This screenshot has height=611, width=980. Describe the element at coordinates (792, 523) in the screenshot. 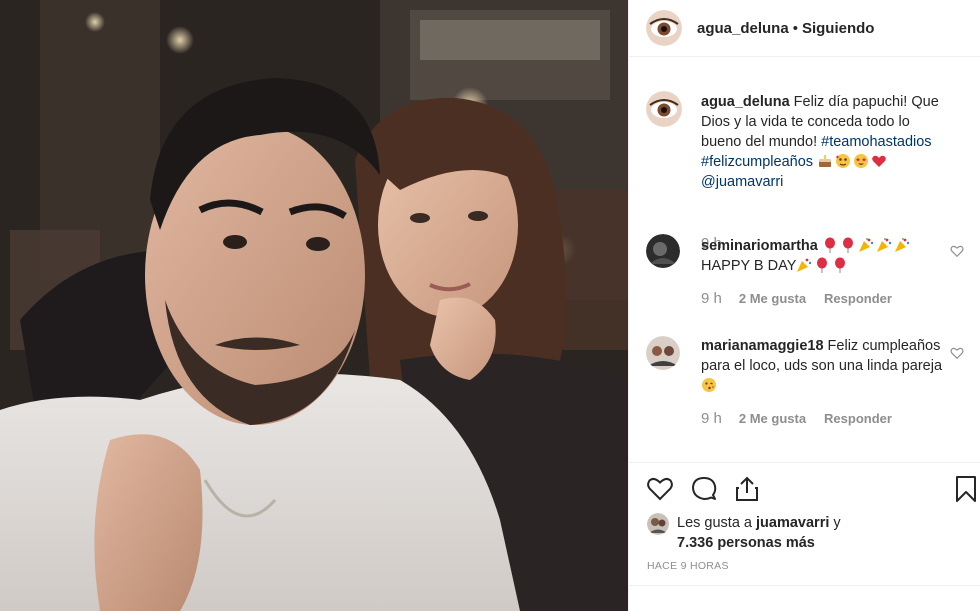

I see `liker-username: juamavarri` at that location.